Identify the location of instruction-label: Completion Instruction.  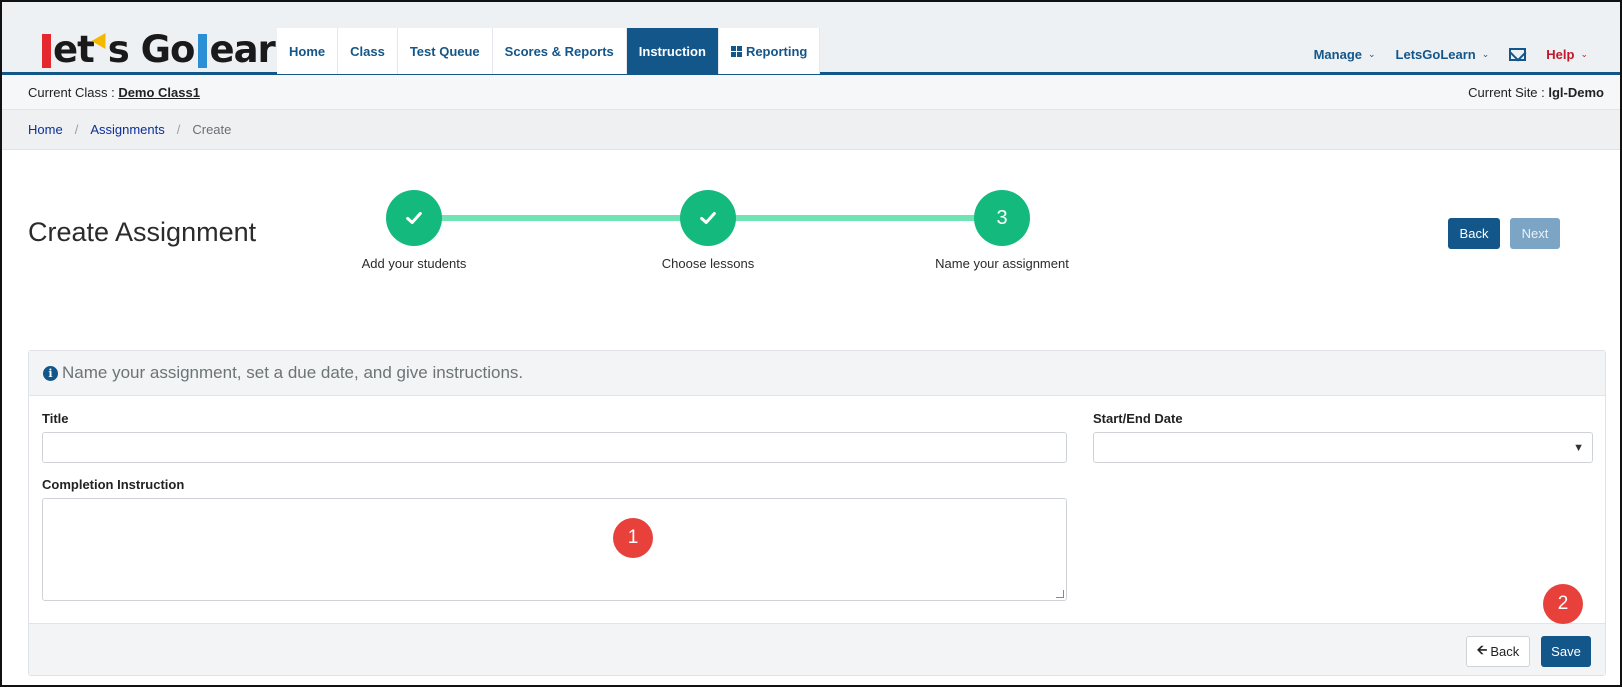
(113, 484).